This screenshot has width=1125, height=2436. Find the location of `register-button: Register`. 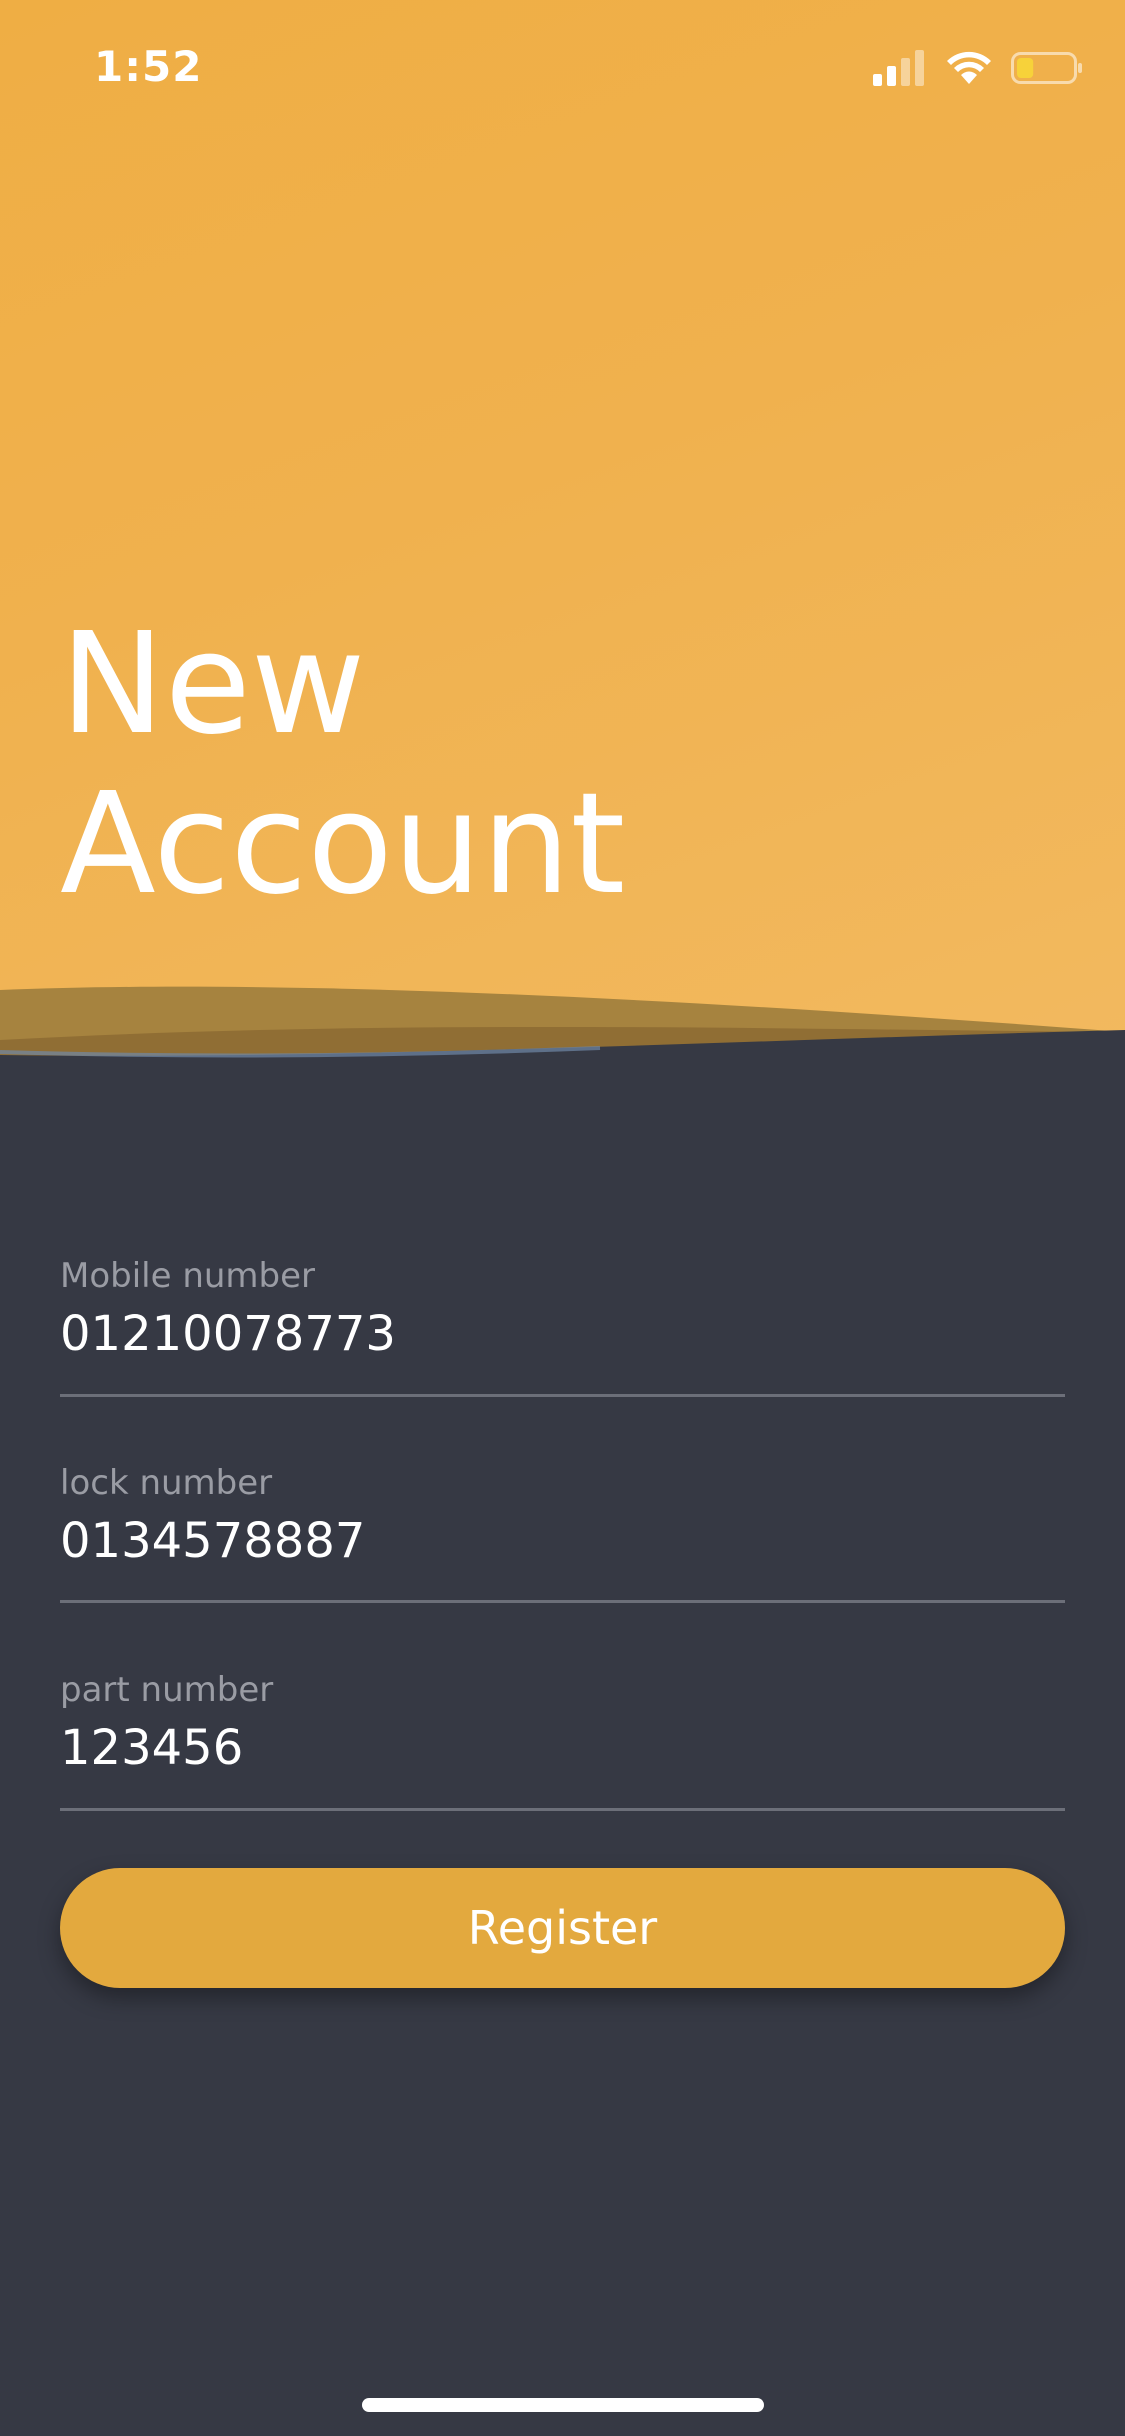

register-button: Register is located at coordinates (562, 1928).